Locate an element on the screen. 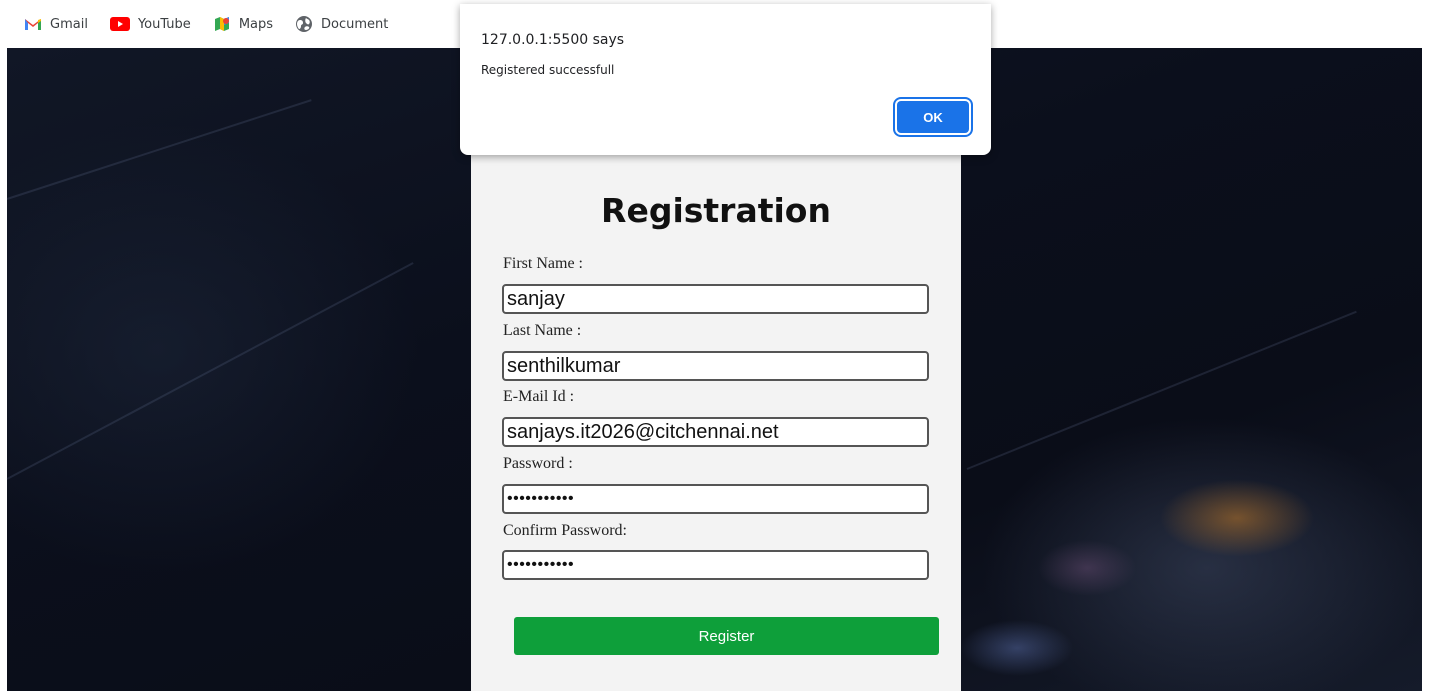 The width and height of the screenshot is (1431, 691). last-name-label: Last Name : is located at coordinates (542, 330).